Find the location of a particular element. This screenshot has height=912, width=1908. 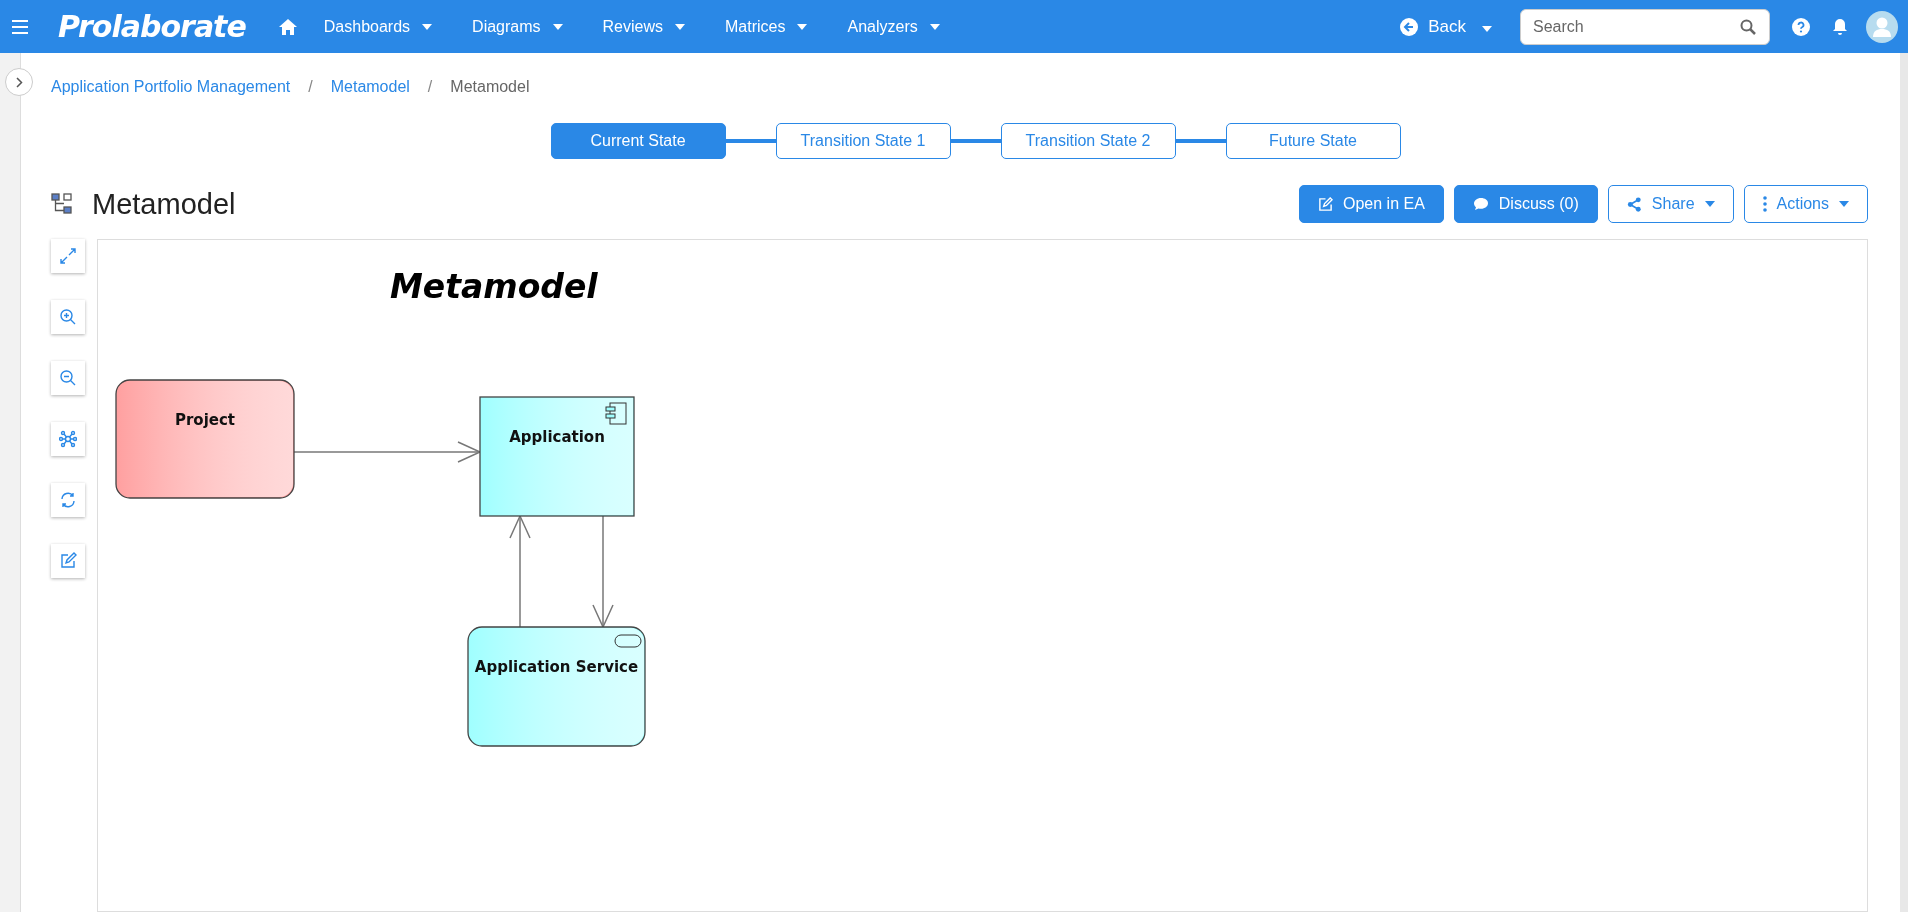

help-icon is located at coordinates (1801, 26).